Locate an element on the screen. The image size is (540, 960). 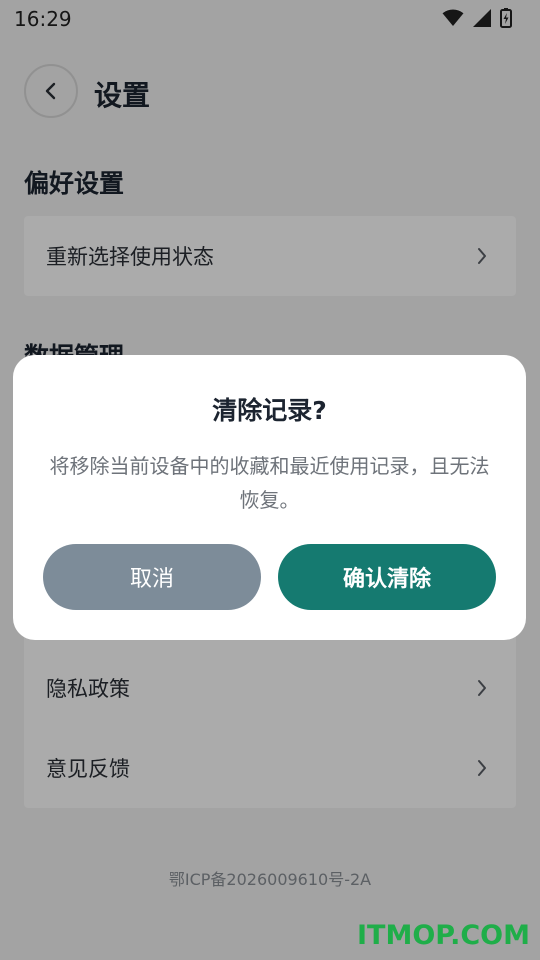
confirm-clear-button: 确认清除 is located at coordinates (387, 577).